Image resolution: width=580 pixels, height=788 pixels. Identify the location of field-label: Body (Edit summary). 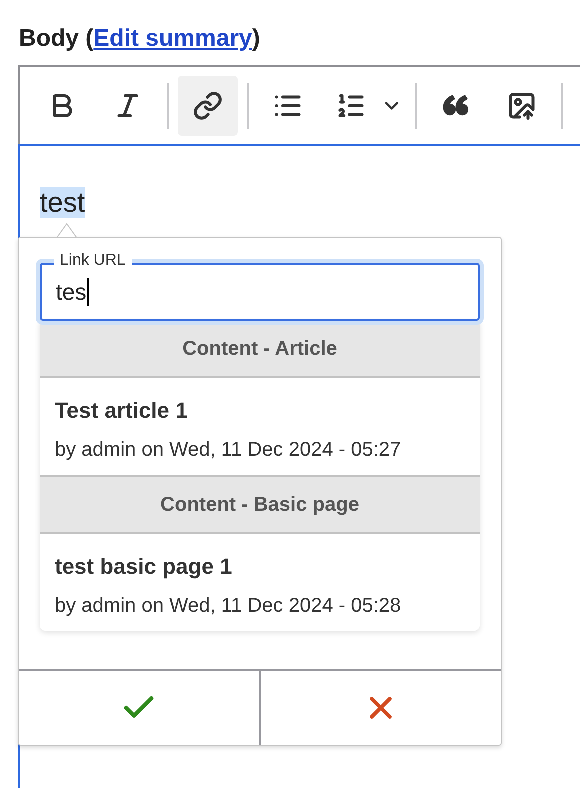
(139, 38).